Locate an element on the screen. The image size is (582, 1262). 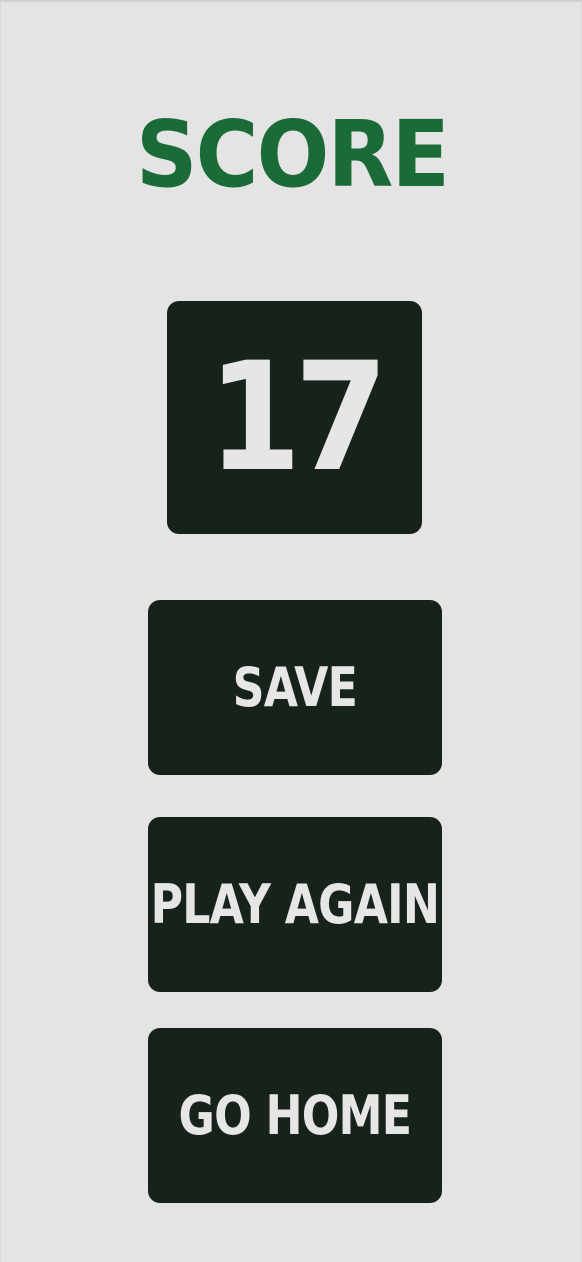
save-button-label: SAVE is located at coordinates (295, 687).